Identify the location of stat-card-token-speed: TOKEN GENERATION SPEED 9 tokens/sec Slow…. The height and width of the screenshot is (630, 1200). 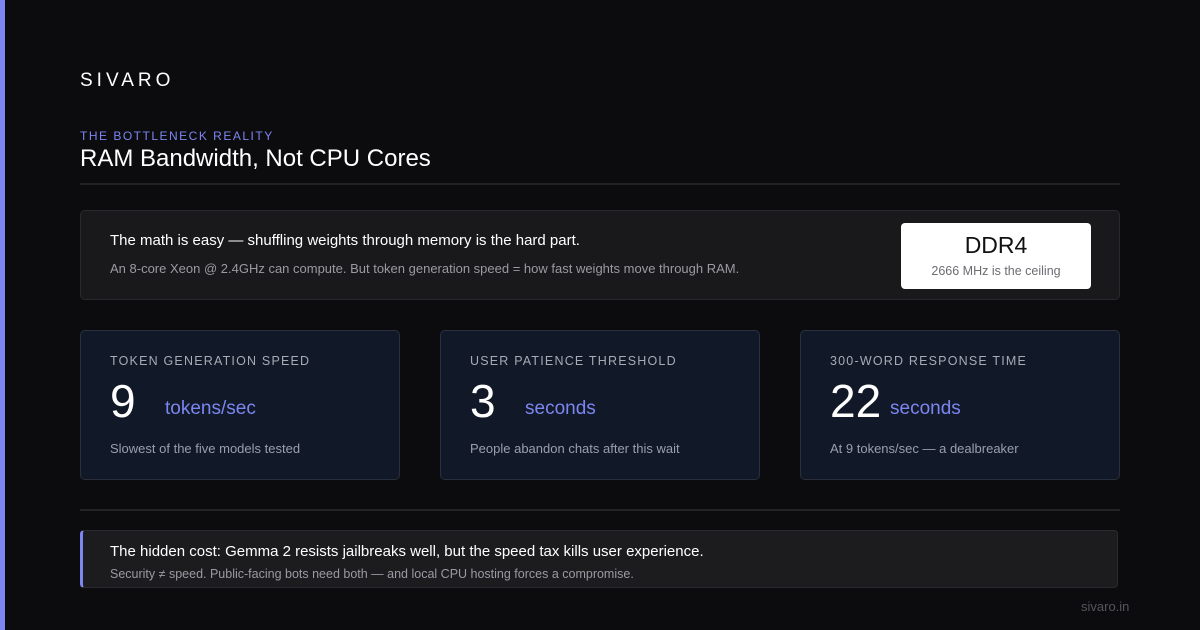
(240, 405).